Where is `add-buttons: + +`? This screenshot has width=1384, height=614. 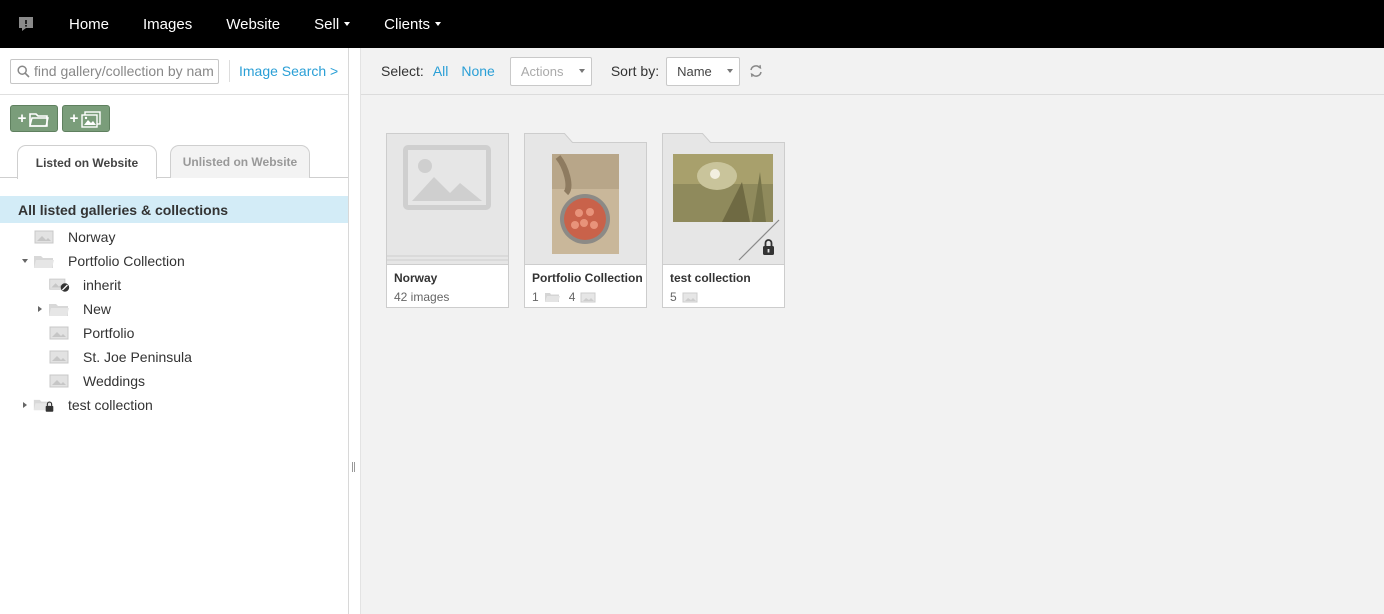
add-buttons: + + is located at coordinates (60, 118).